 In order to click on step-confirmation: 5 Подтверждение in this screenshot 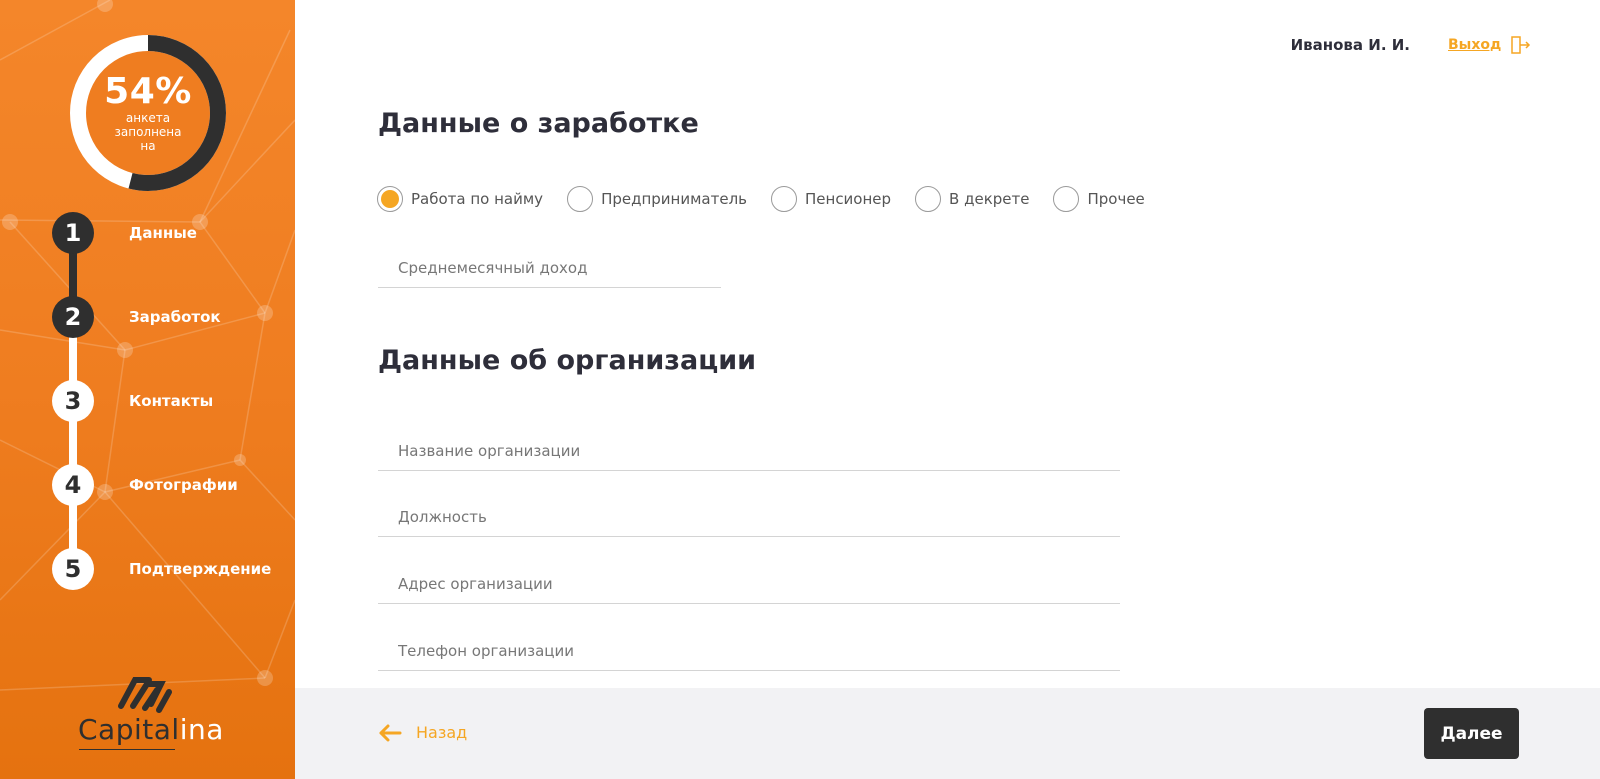, I will do `click(161, 569)`.